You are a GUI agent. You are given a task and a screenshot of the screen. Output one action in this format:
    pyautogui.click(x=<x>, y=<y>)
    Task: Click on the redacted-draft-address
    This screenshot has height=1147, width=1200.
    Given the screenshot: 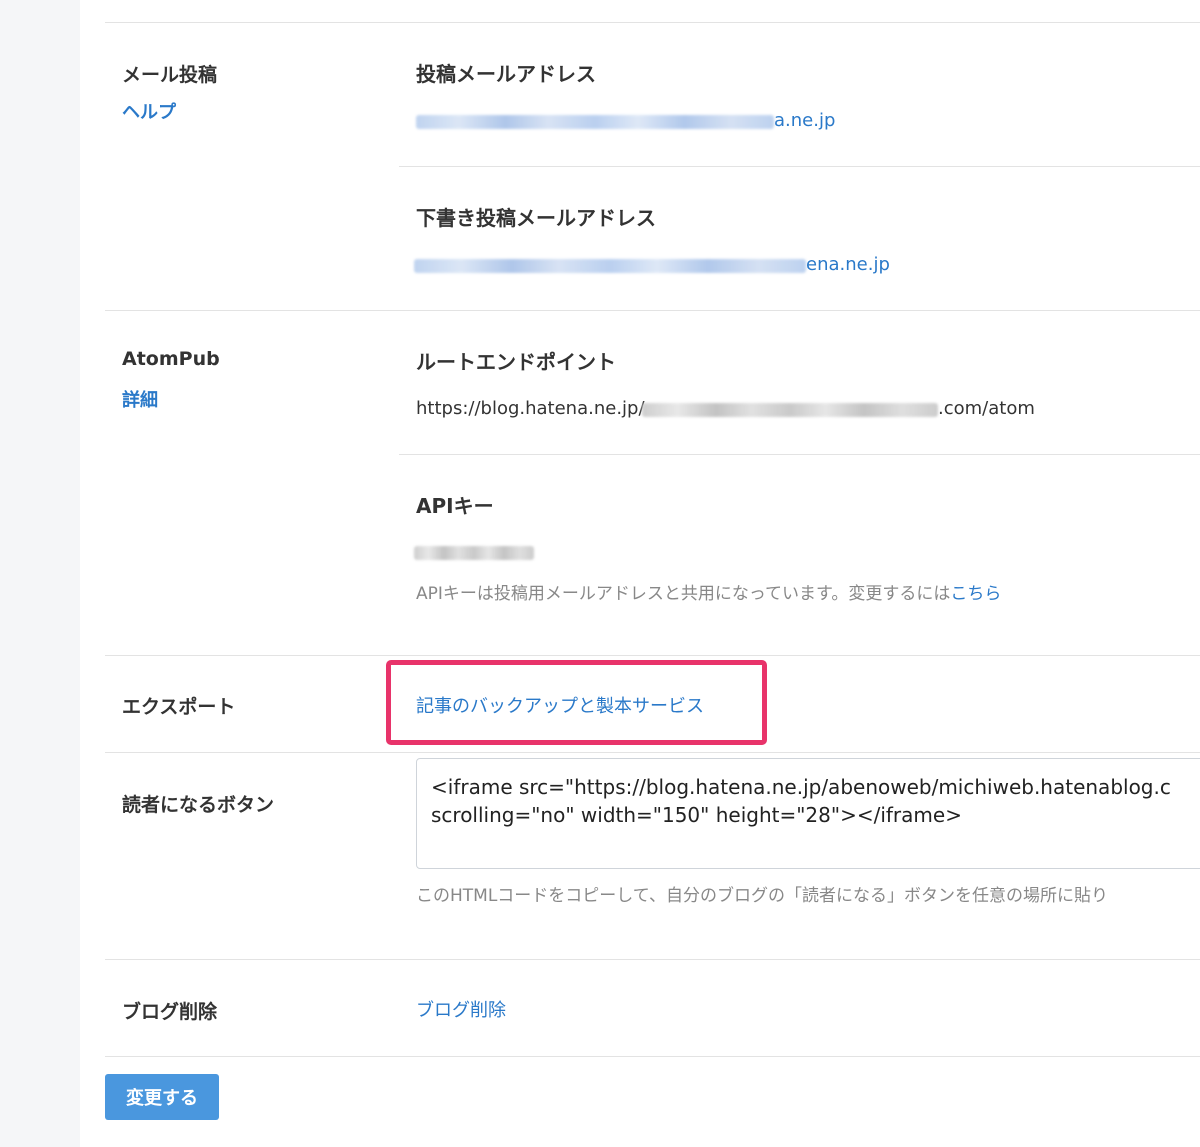 What is the action you would take?
    pyautogui.click(x=610, y=266)
    